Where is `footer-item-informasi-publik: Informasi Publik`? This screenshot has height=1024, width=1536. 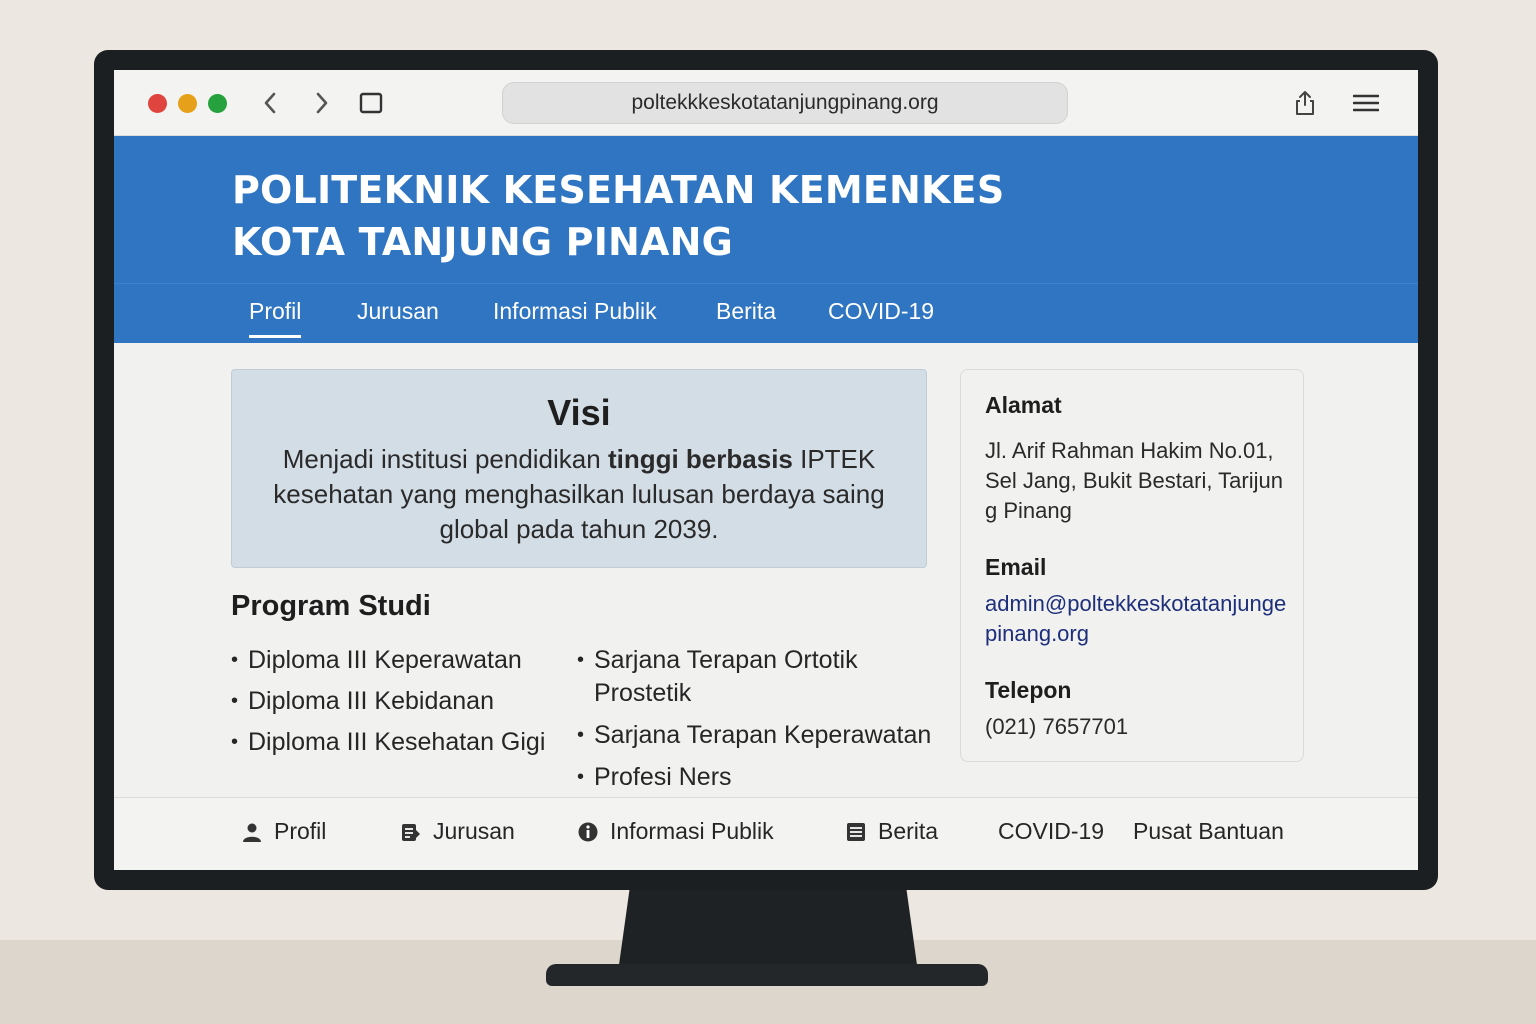
footer-item-informasi-publik: Informasi Publik is located at coordinates (676, 831).